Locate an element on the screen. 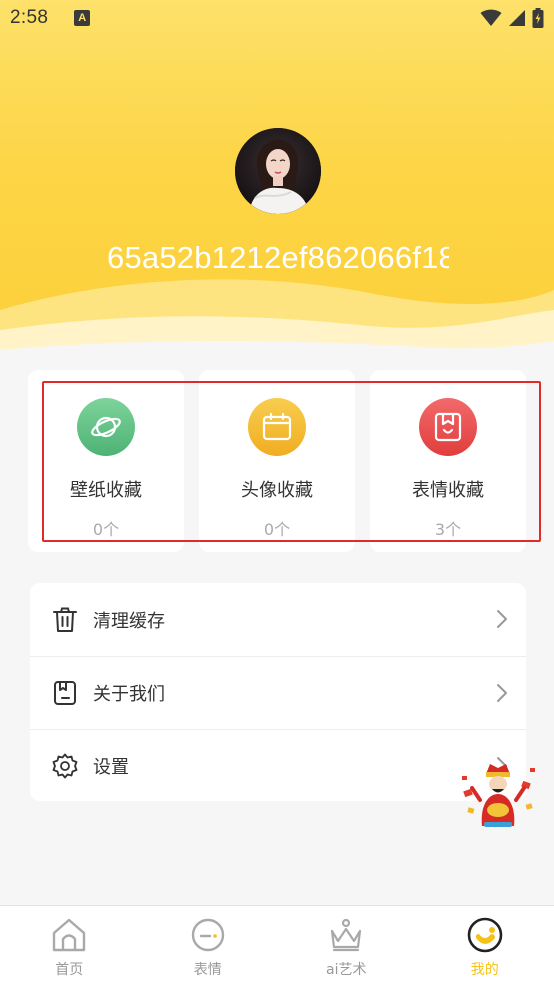 This screenshot has height=984, width=554. planet-icon is located at coordinates (106, 427).